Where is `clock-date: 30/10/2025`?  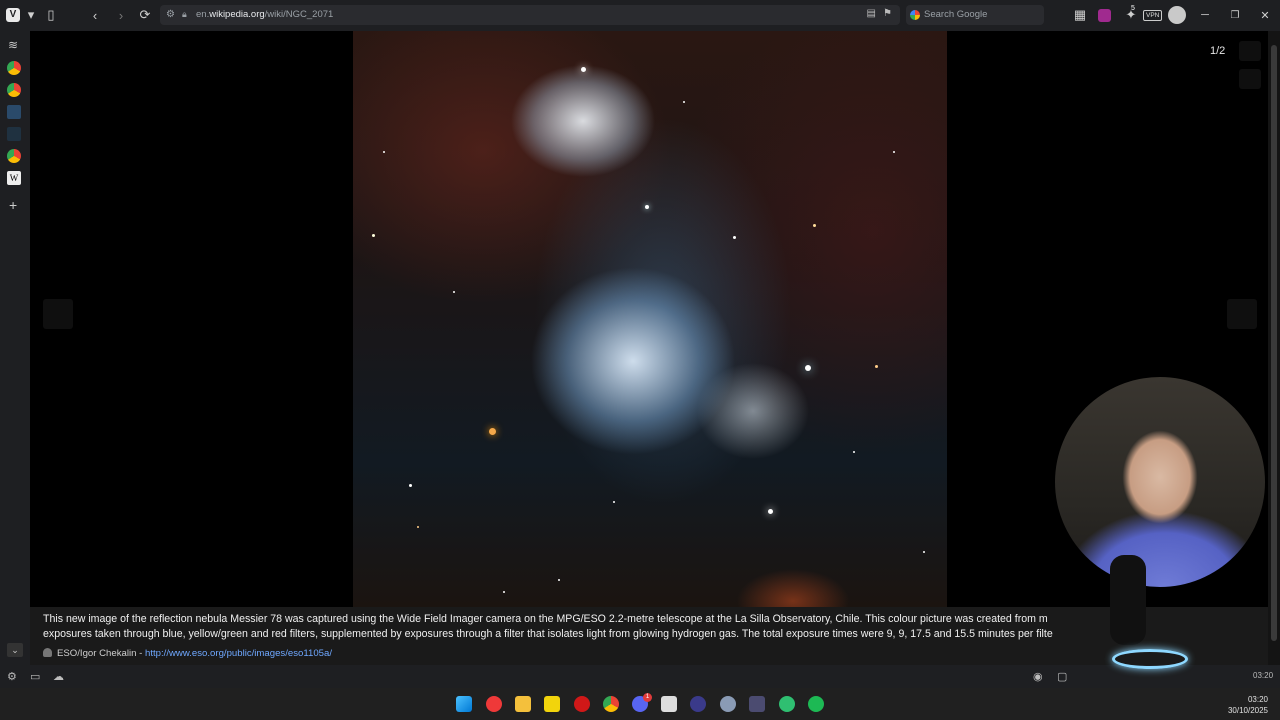 clock-date: 30/10/2025 is located at coordinates (1247, 710).